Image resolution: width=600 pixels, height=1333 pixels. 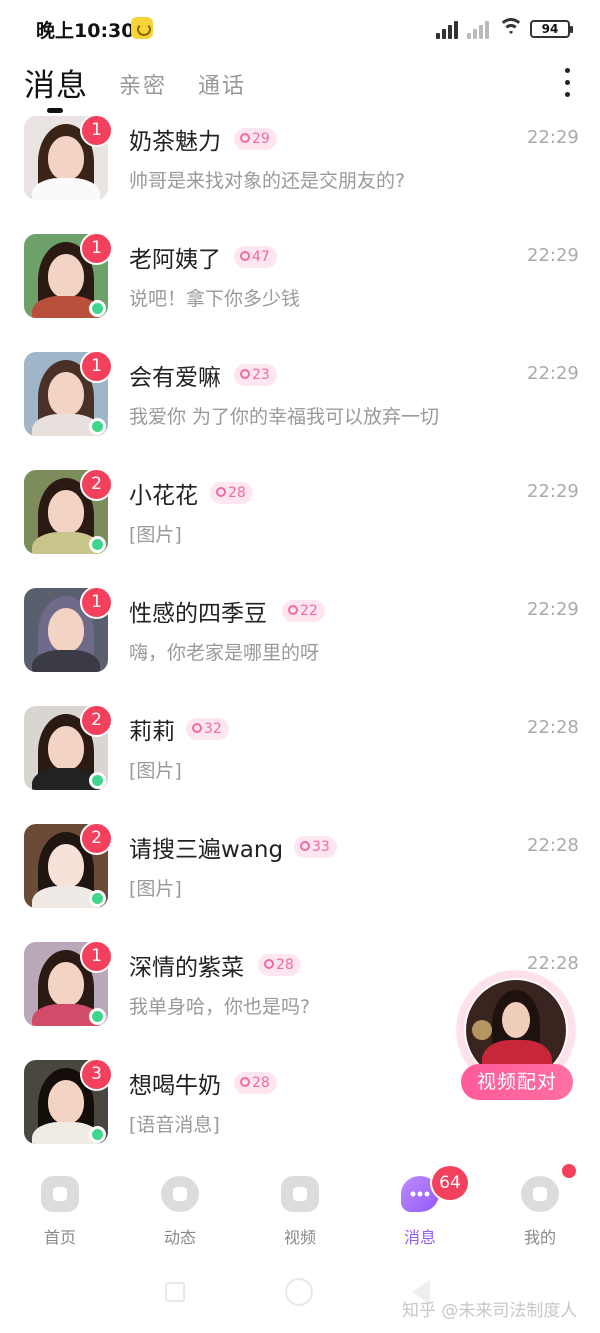 What do you see at coordinates (85, 31) in the screenshot?
I see `status-time: 晚上10:30` at bounding box center [85, 31].